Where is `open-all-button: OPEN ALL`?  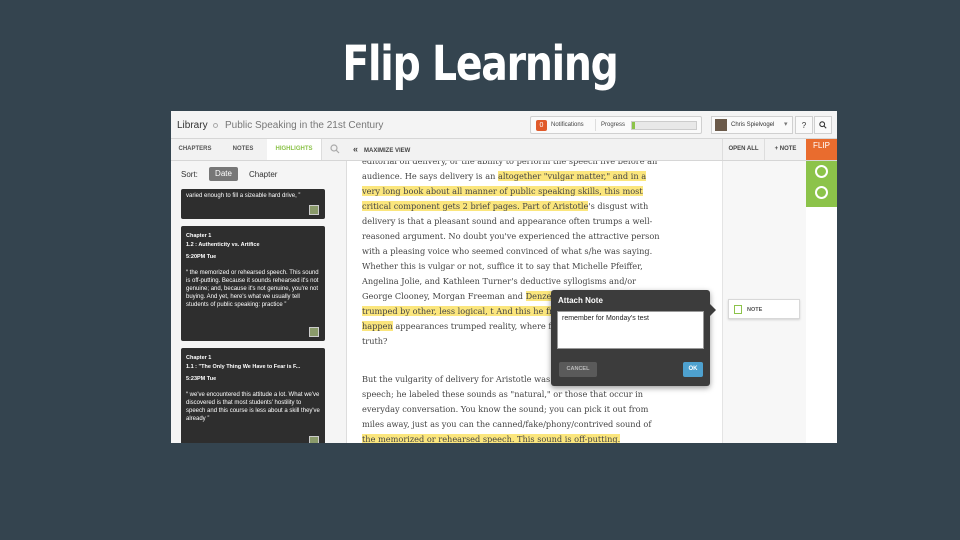
open-all-button: OPEN ALL is located at coordinates (743, 149).